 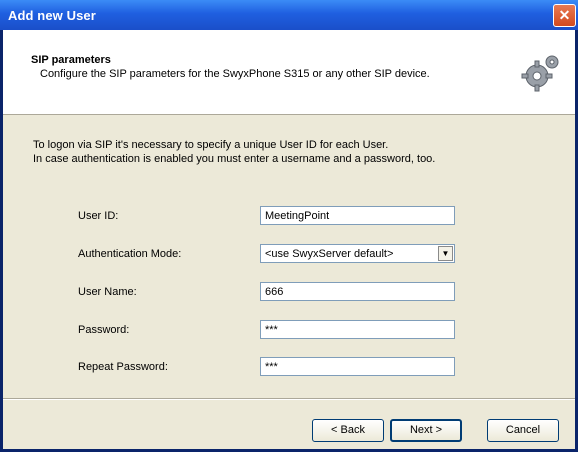 I want to click on password-label: Password:, so click(x=104, y=330).